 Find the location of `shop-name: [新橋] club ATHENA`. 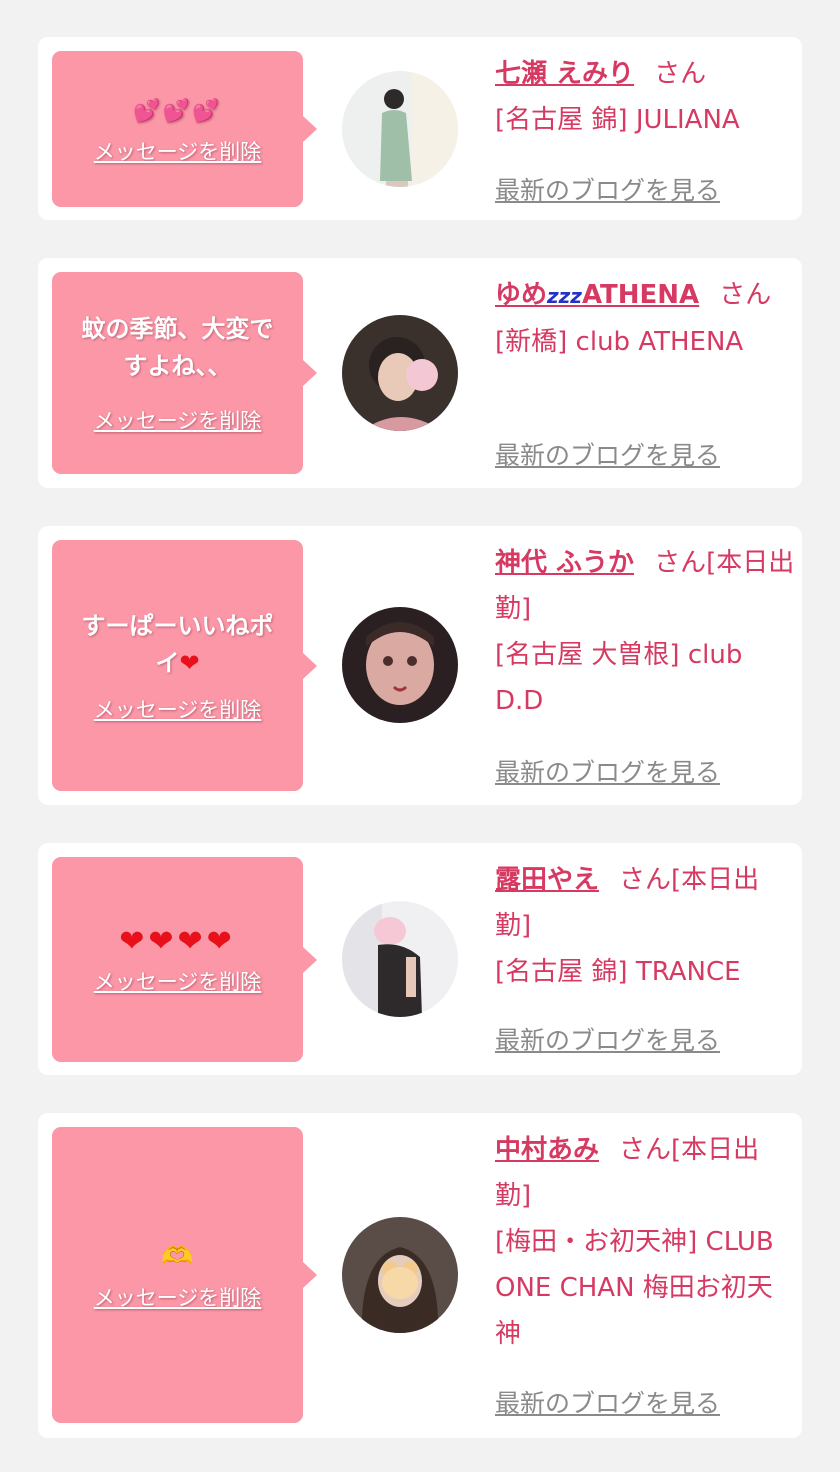

shop-name: [新橋] club ATHENA is located at coordinates (619, 342).